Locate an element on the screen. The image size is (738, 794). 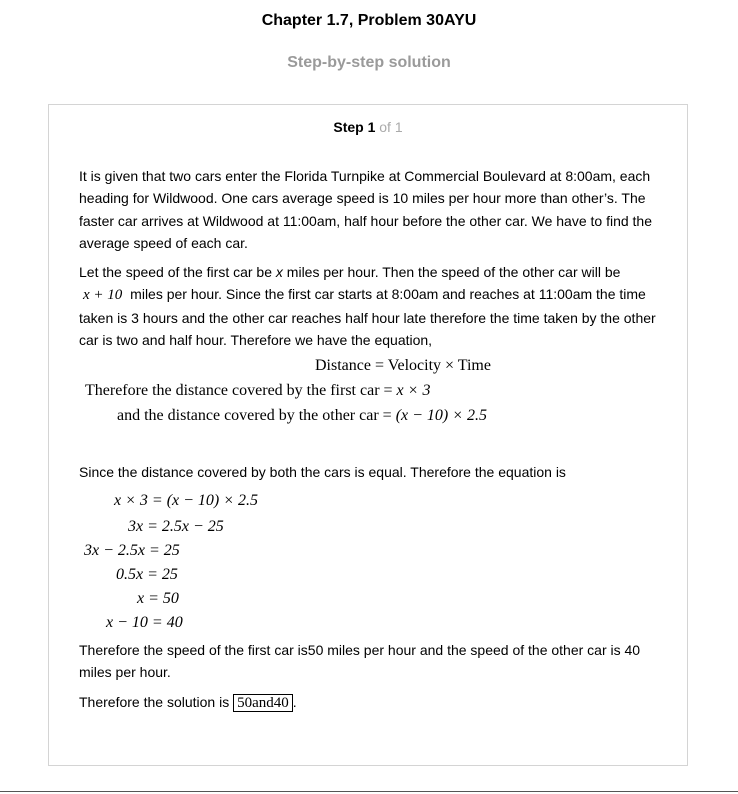
page-subtitle: Step-by-step solution is located at coordinates (369, 62).